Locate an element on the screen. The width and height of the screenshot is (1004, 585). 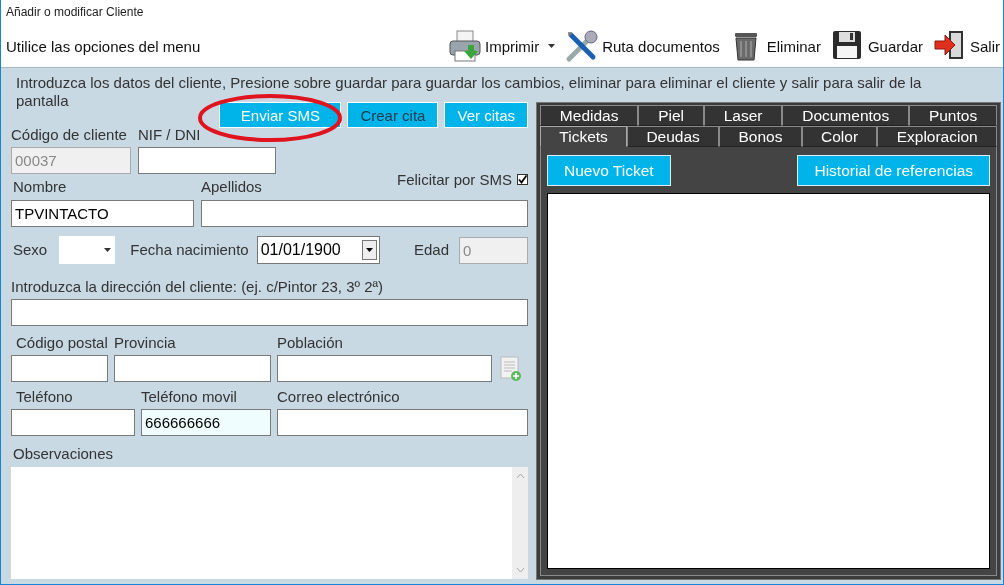
field-label: Correo electrónico is located at coordinates (339, 397).